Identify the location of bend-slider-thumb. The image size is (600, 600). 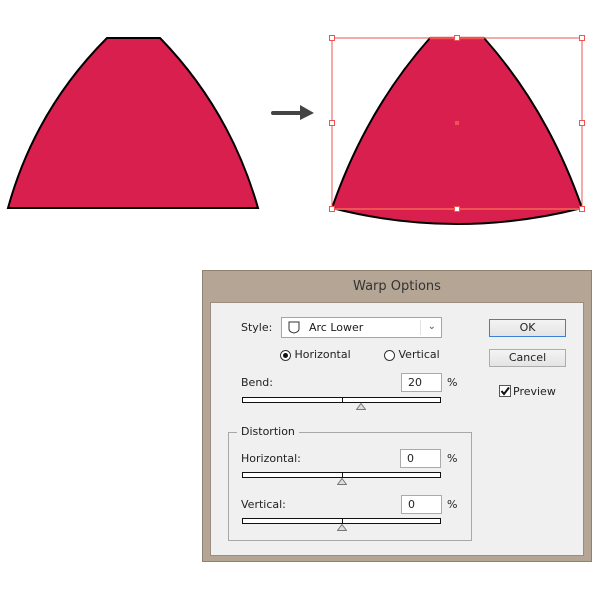
(361, 406).